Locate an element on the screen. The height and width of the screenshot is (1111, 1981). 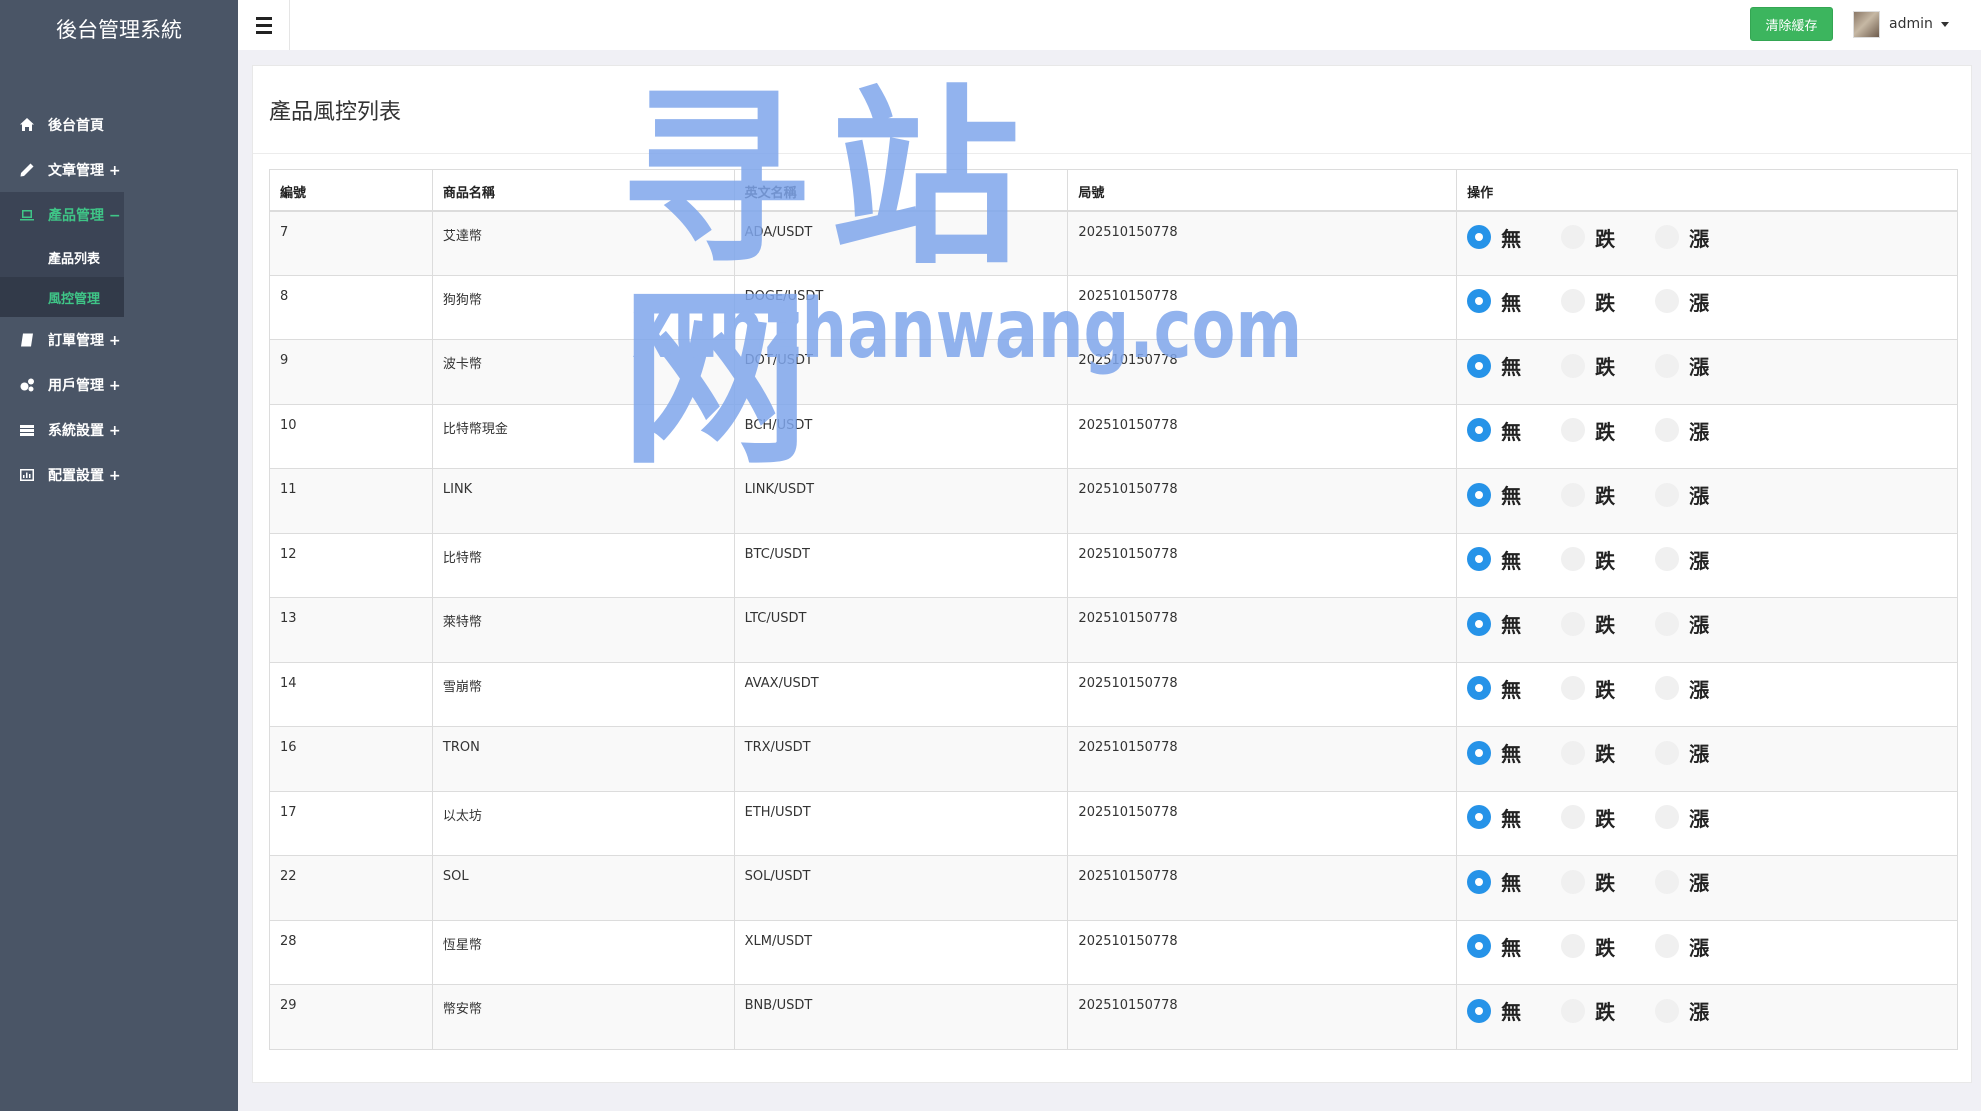
cell-english-name: AVAX/USDT is located at coordinates (901, 694).